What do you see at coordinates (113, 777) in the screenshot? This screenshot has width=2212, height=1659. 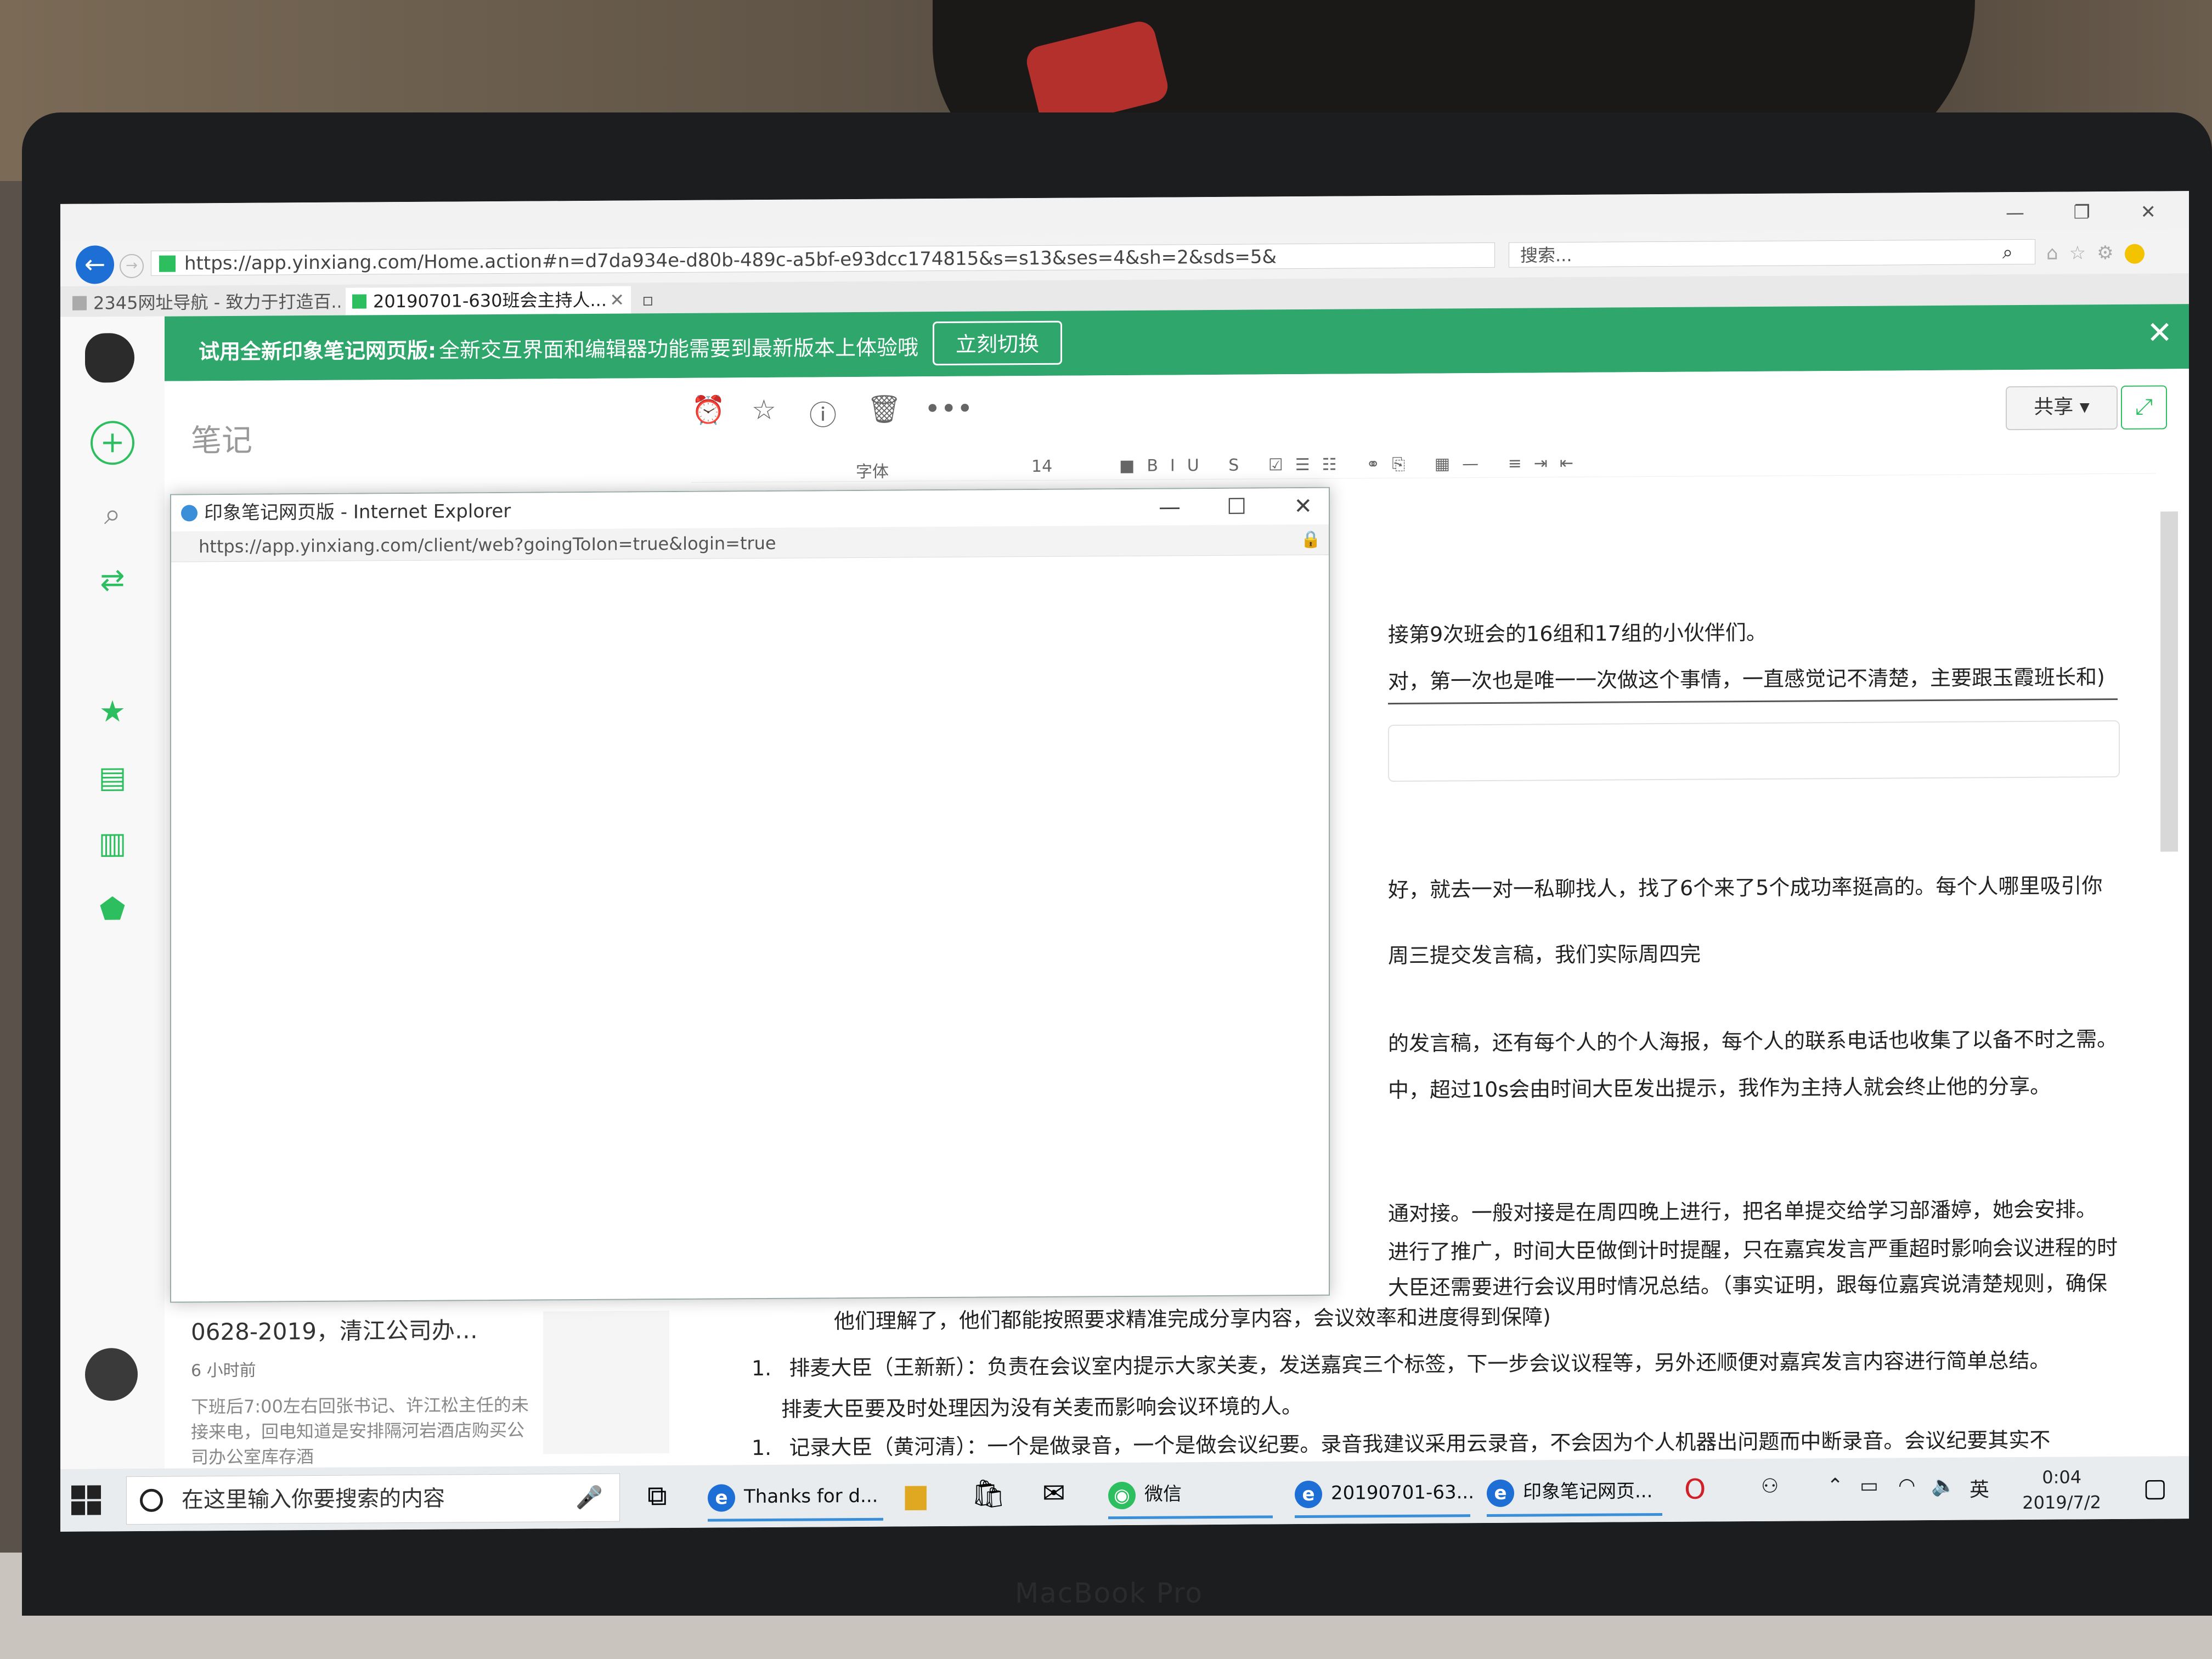 I see `notes-icon: ▤` at bounding box center [113, 777].